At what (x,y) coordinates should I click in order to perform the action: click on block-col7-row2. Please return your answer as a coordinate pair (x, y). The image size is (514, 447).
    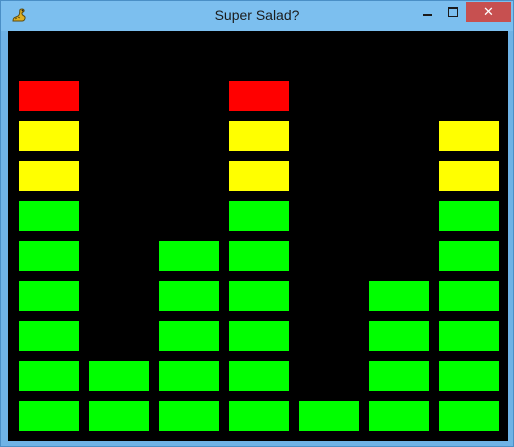
    Looking at the image, I should click on (469, 376).